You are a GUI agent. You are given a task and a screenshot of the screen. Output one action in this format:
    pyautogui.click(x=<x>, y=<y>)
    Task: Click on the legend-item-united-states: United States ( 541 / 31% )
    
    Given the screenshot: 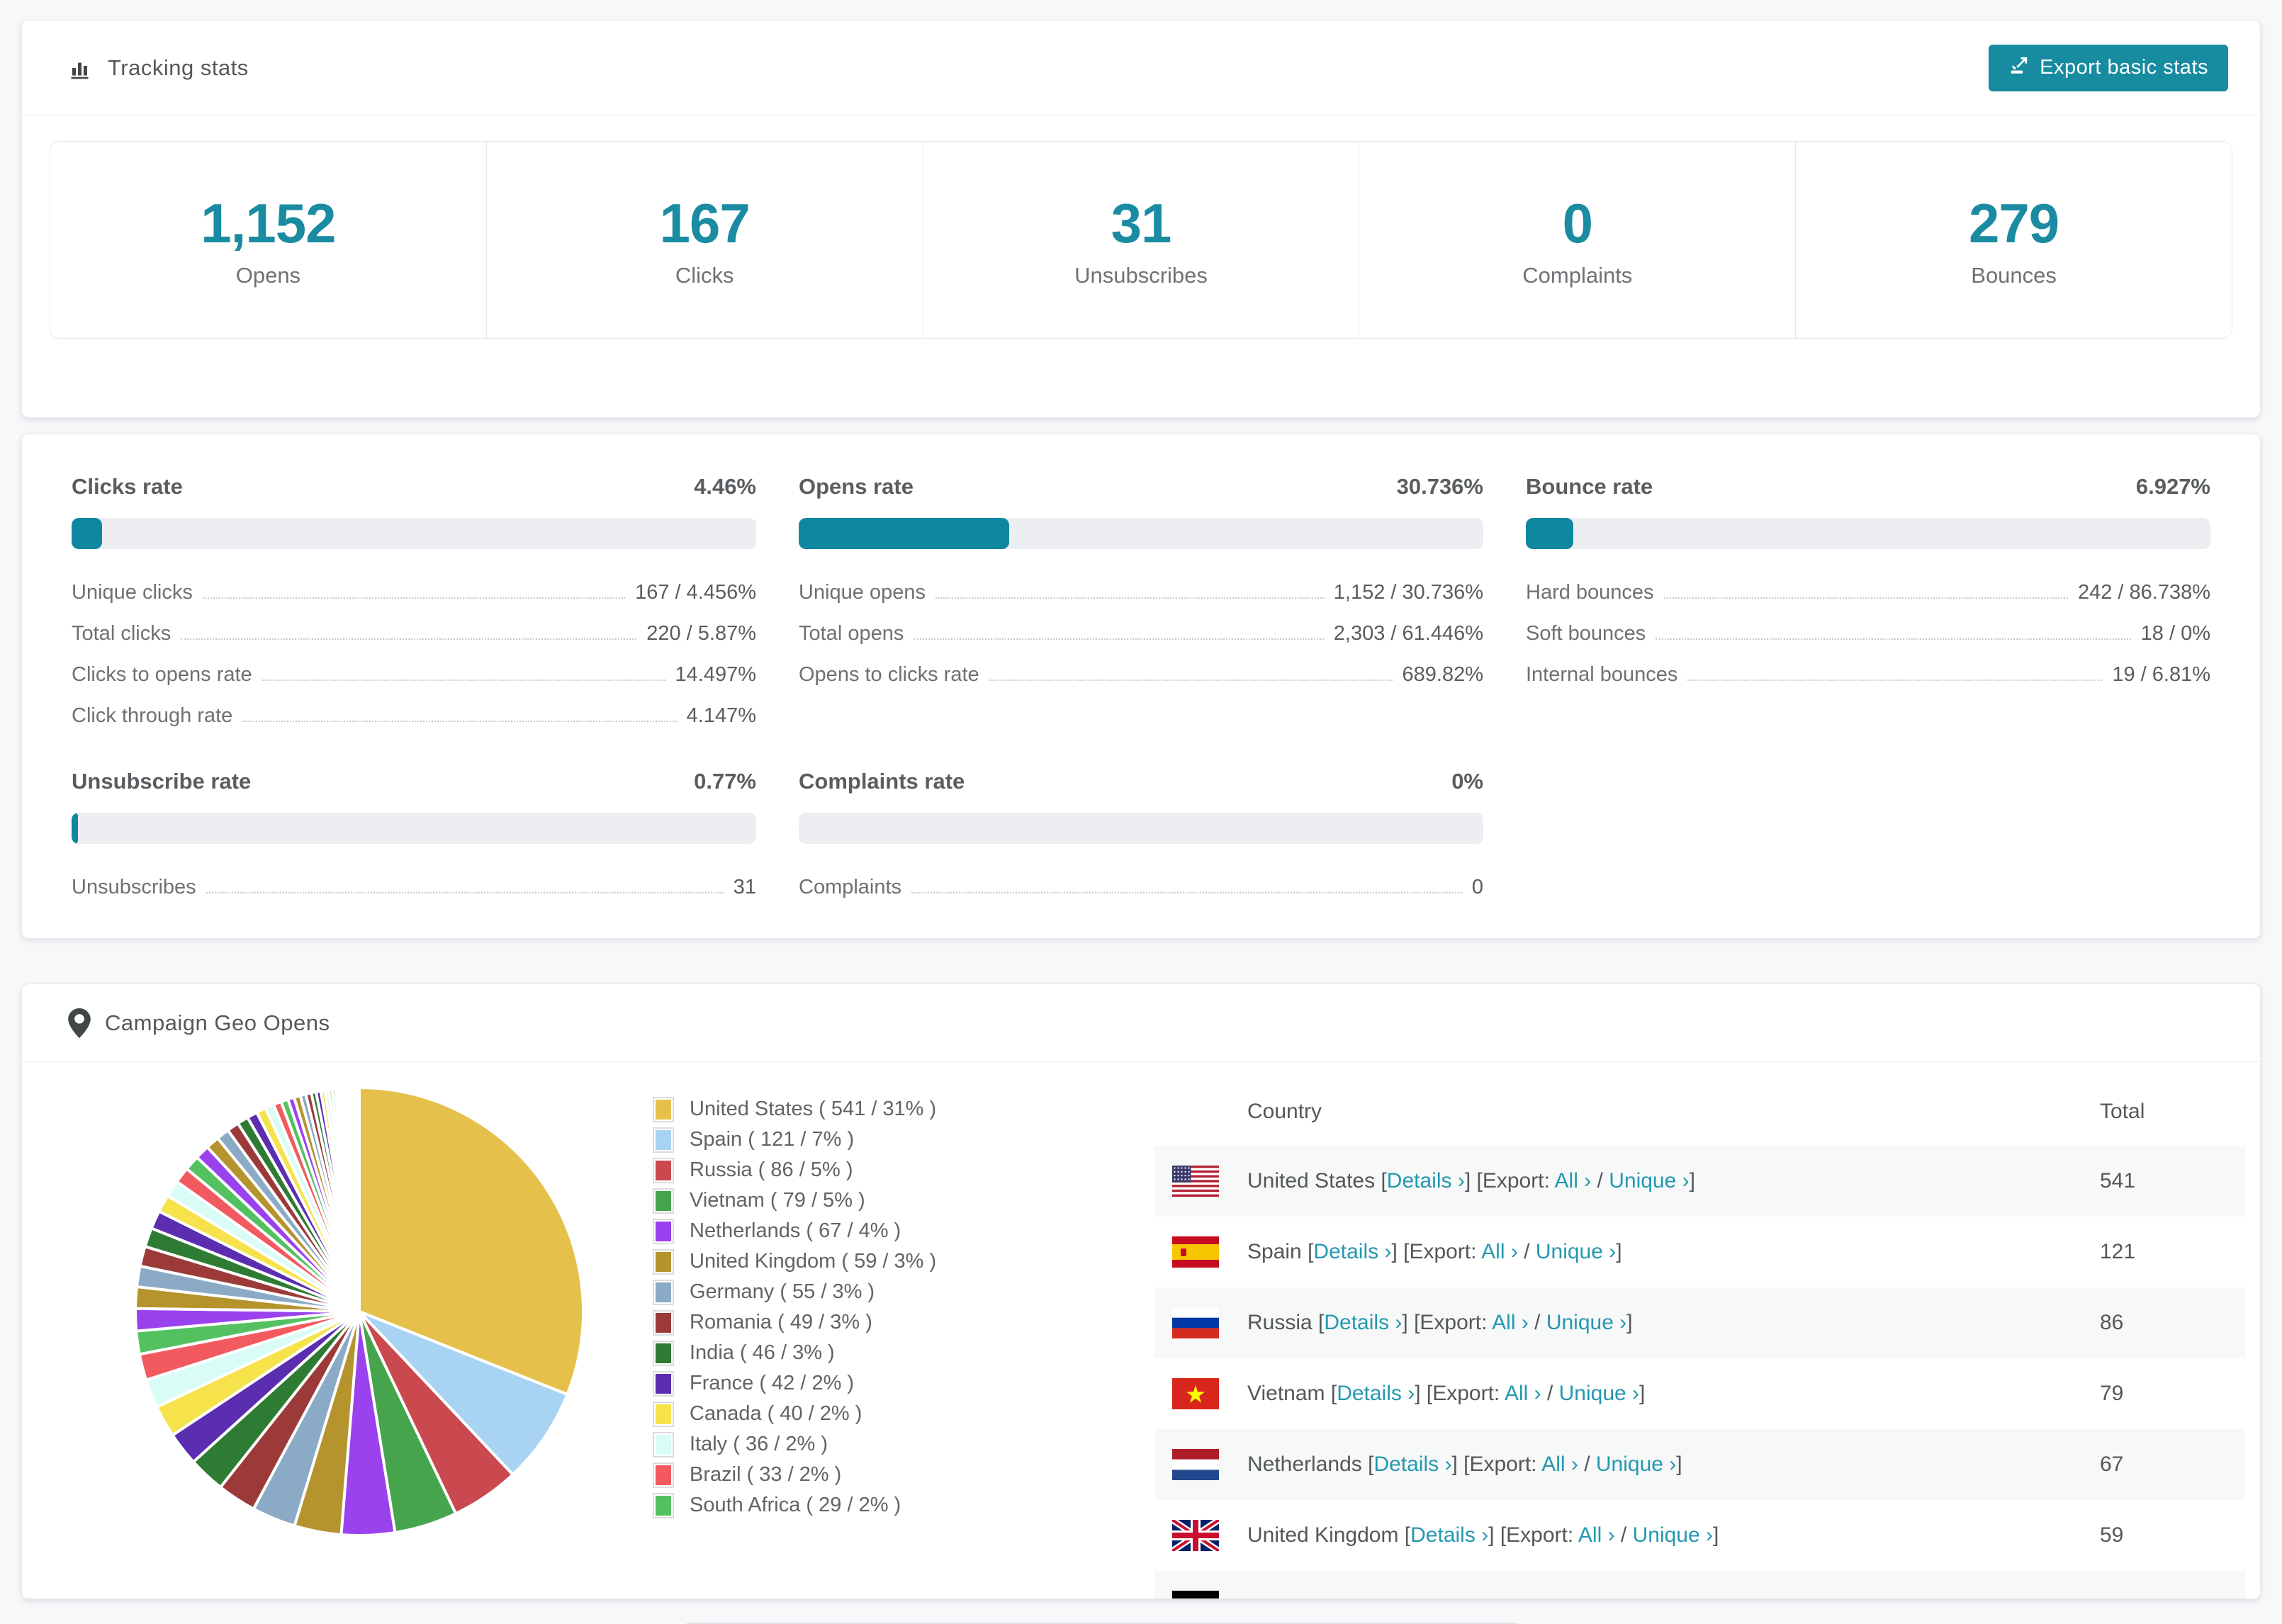 What is the action you would take?
    pyautogui.click(x=795, y=1109)
    